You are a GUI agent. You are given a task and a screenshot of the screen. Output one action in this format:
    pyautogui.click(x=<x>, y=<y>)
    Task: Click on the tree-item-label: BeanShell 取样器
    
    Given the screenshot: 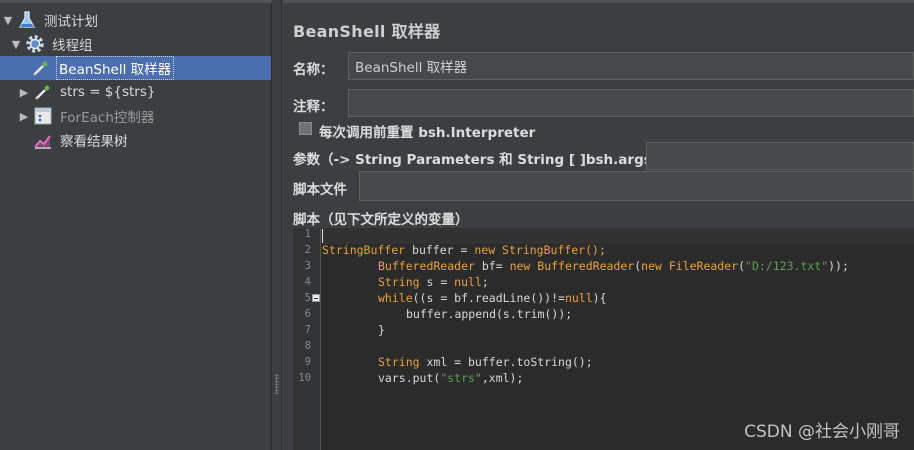 What is the action you would take?
    pyautogui.click(x=115, y=68)
    